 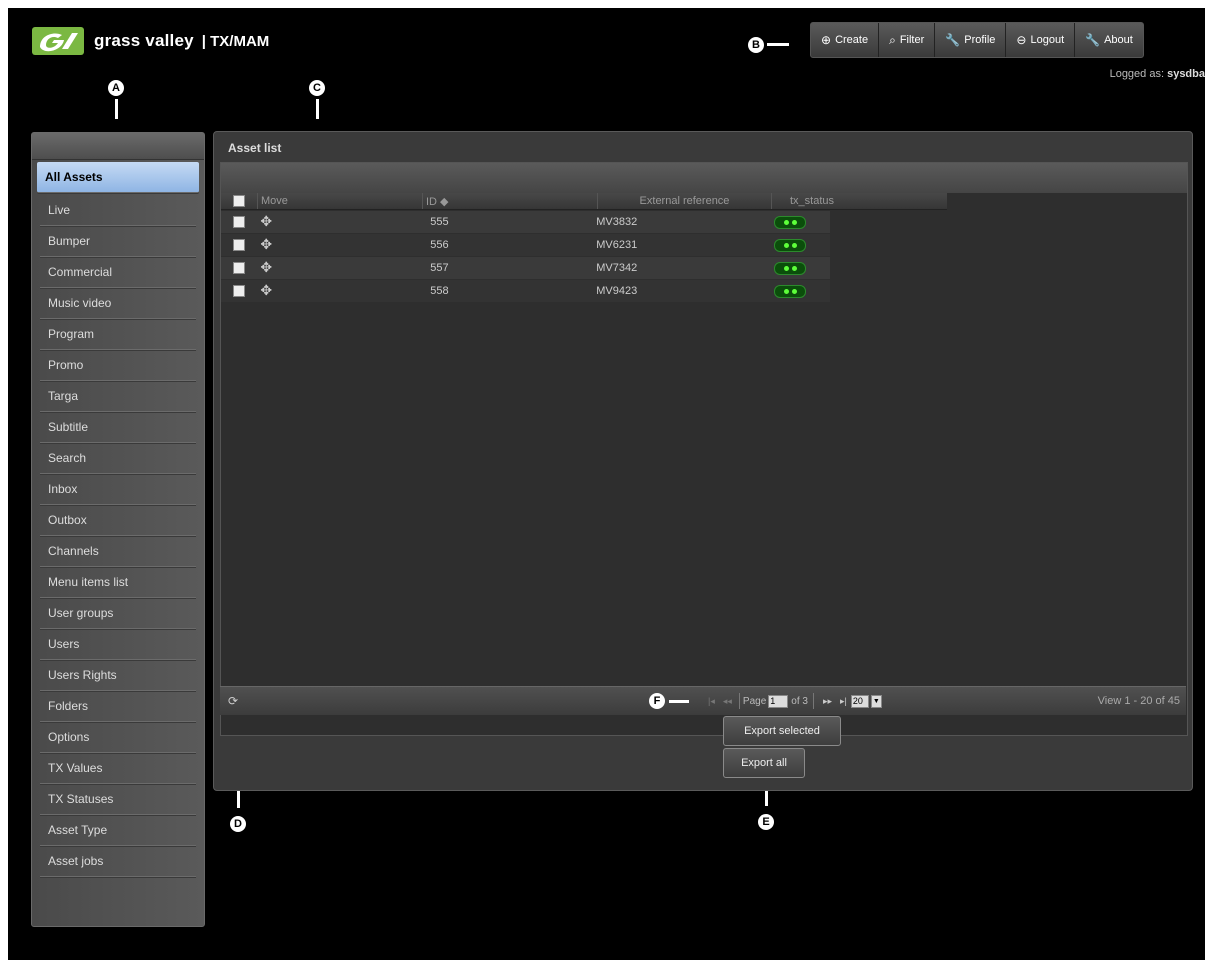 I want to click on about-button: 🔧 About, so click(x=1109, y=40).